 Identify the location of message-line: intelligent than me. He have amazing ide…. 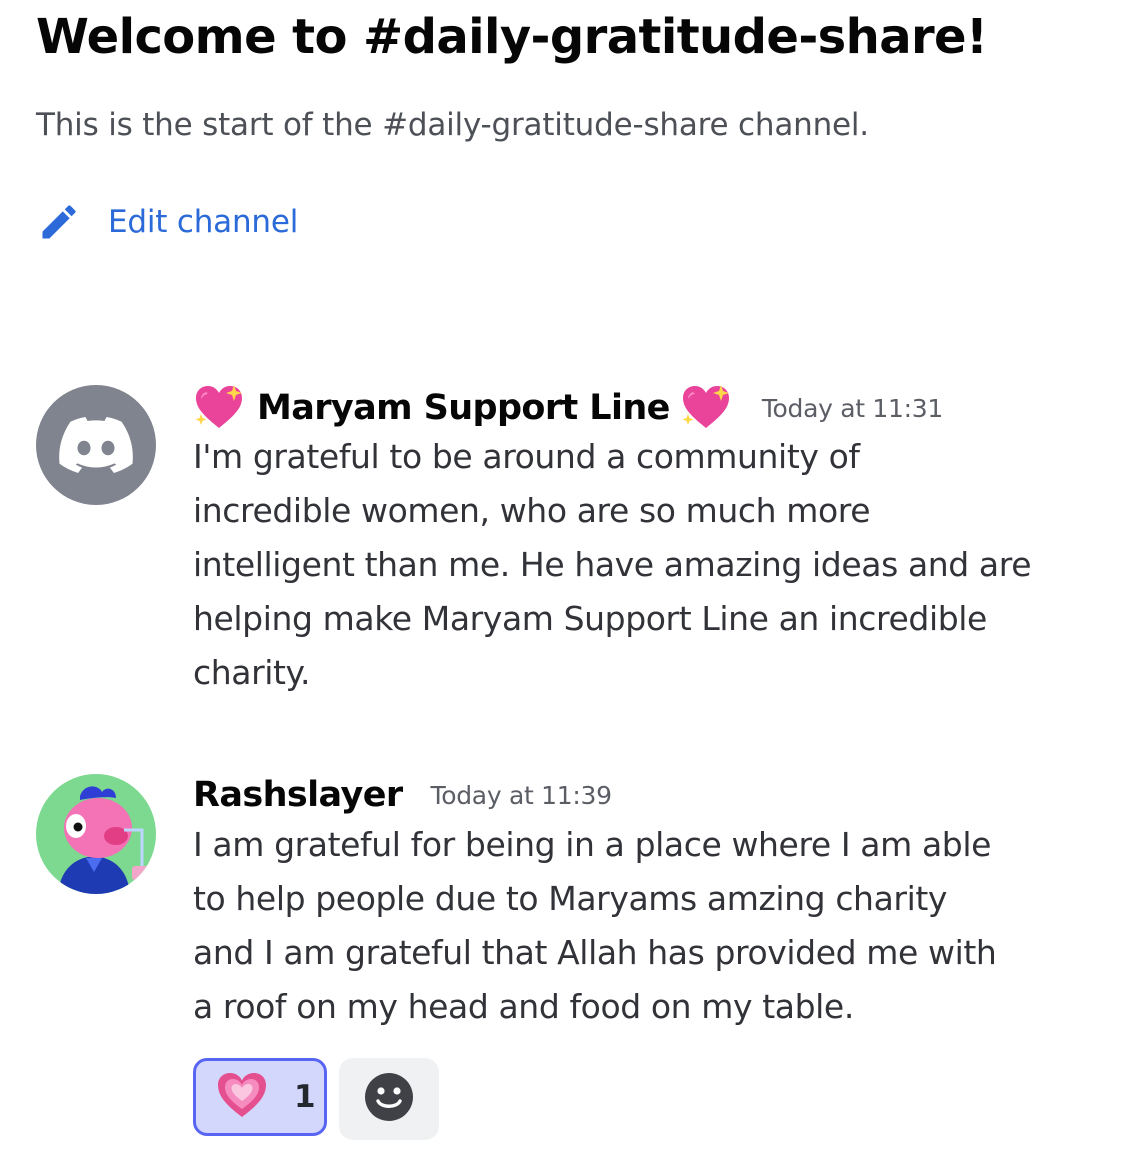
(612, 564).